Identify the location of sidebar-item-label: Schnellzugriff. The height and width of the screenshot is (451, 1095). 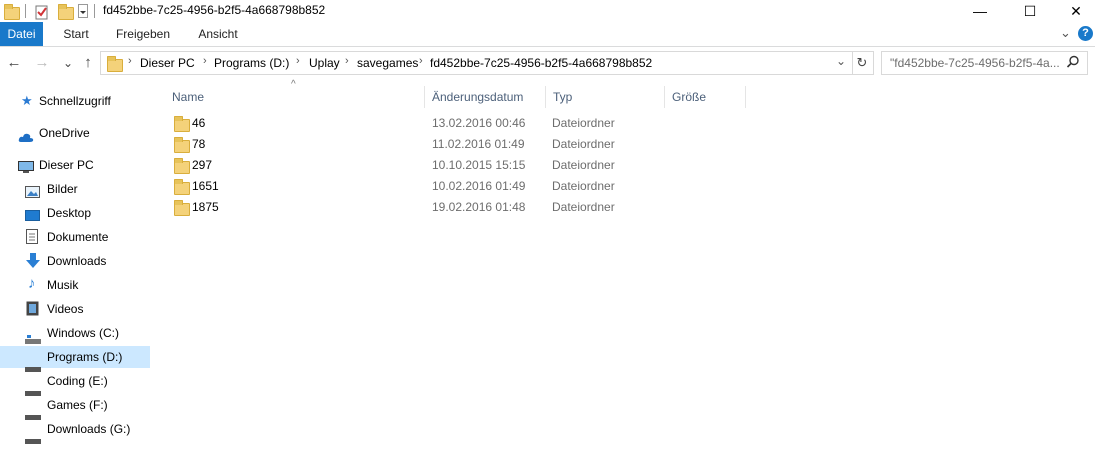
(75, 101).